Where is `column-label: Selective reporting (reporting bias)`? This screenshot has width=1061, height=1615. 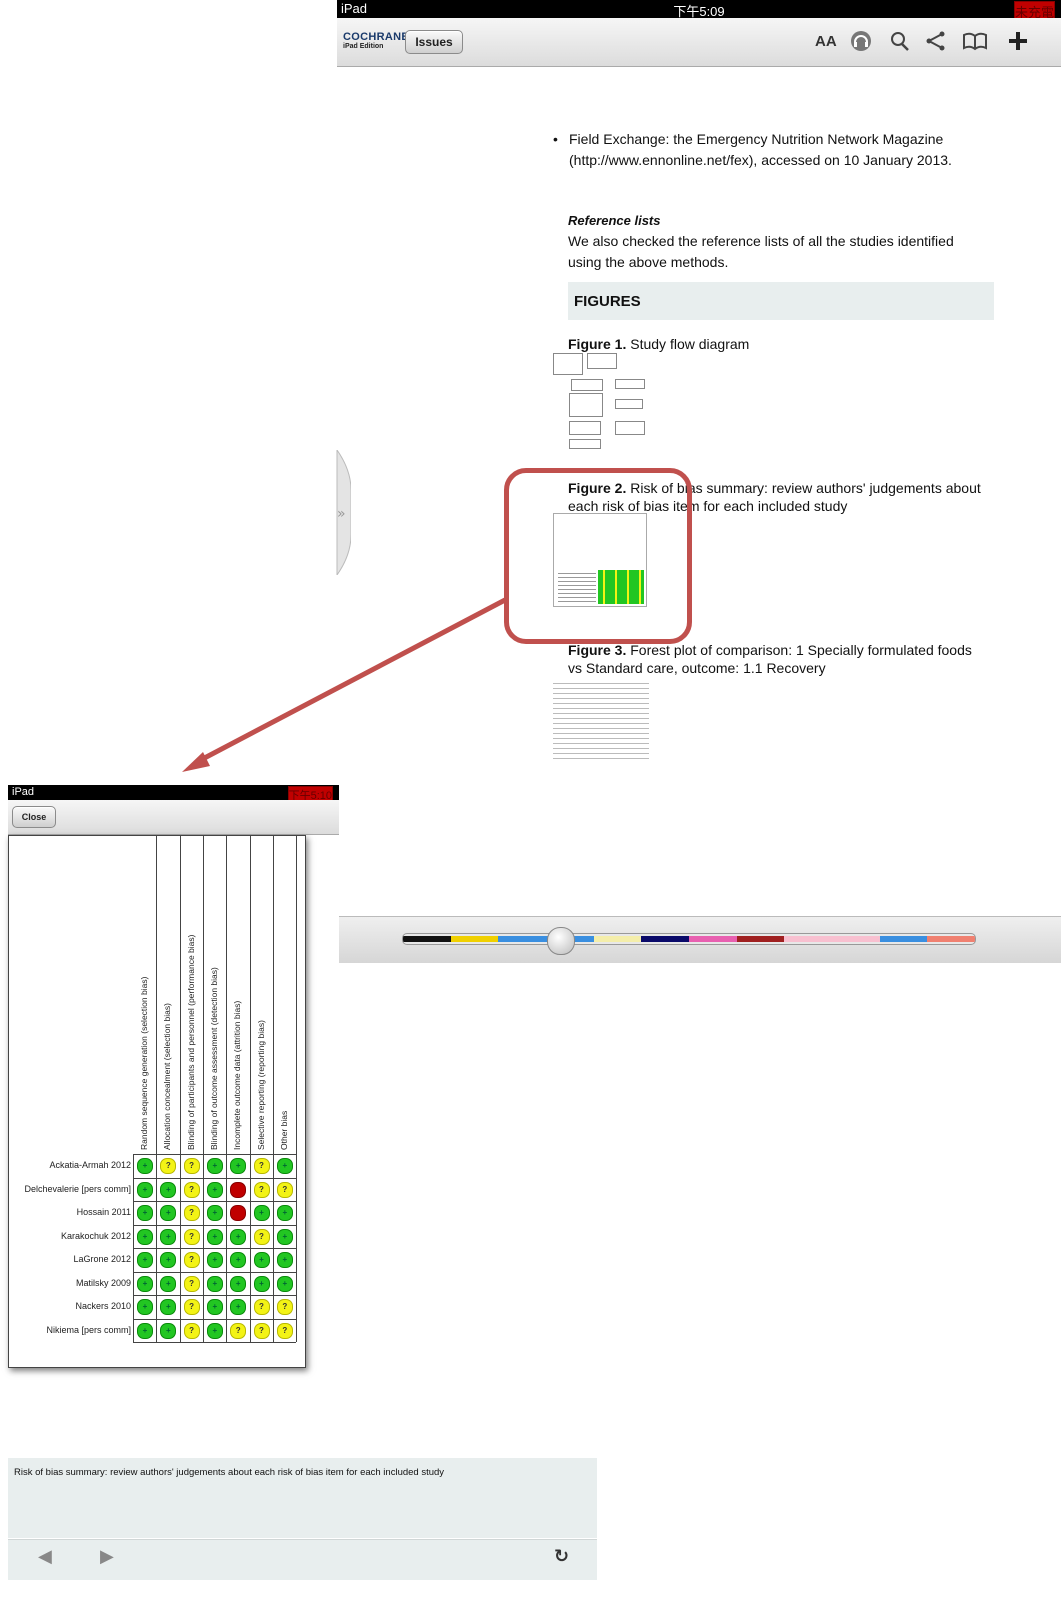
column-label: Selective reporting (reporting bias) is located at coordinates (260, 1085).